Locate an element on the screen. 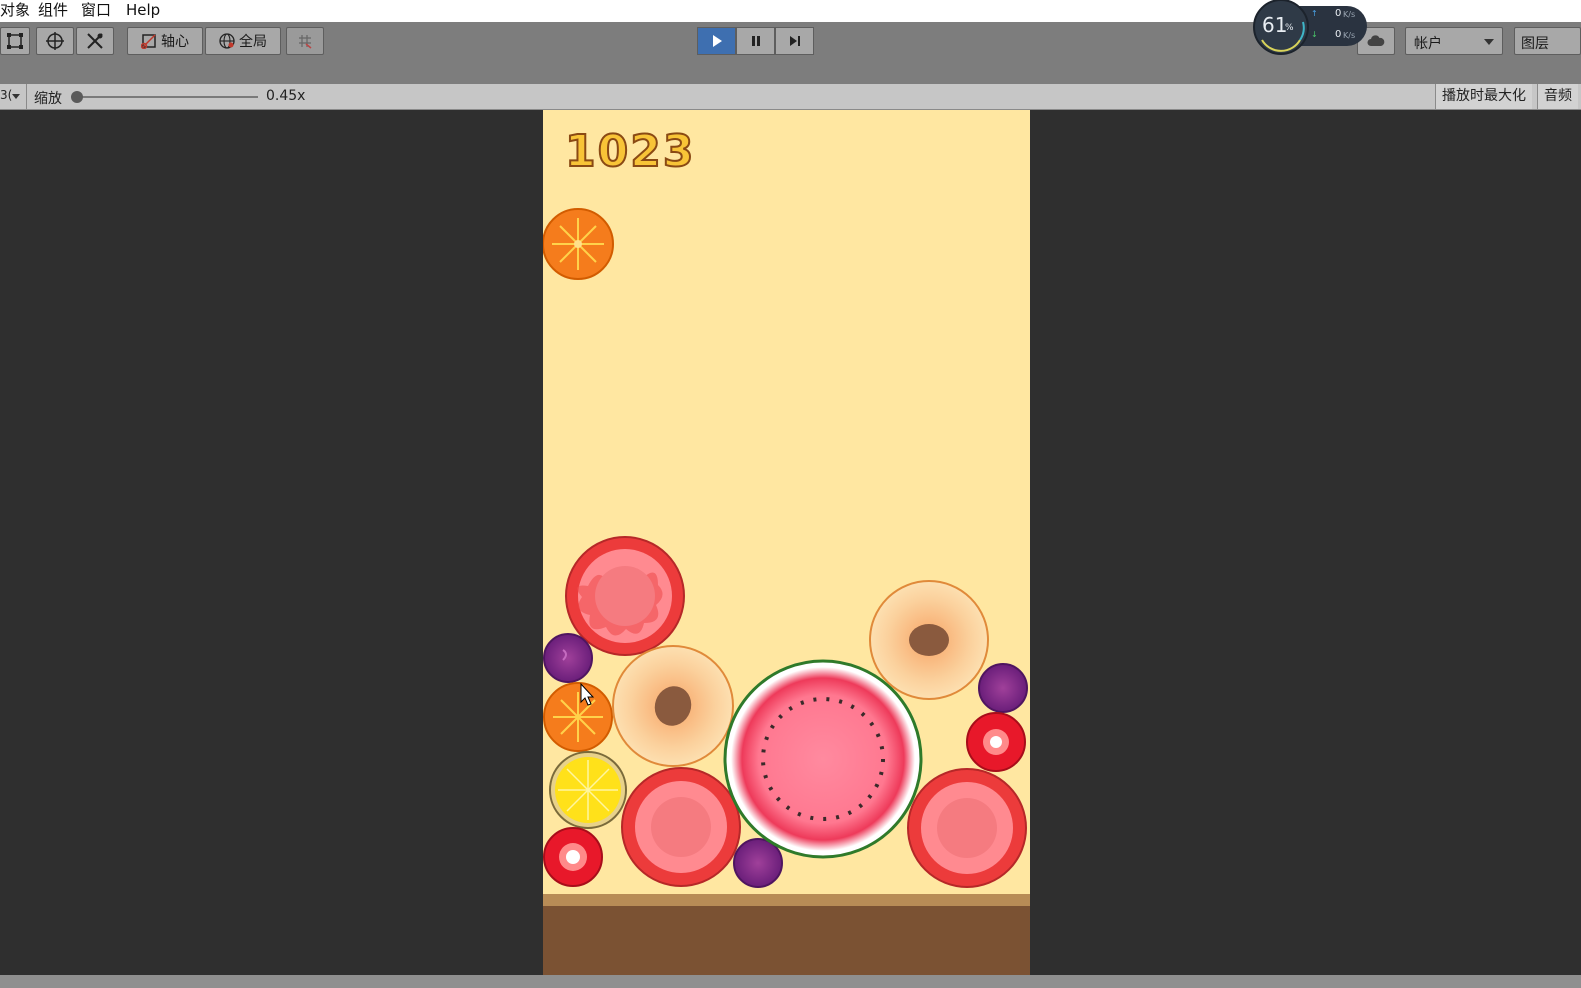 The height and width of the screenshot is (988, 1581). account-label: 帐户 is located at coordinates (1428, 44).